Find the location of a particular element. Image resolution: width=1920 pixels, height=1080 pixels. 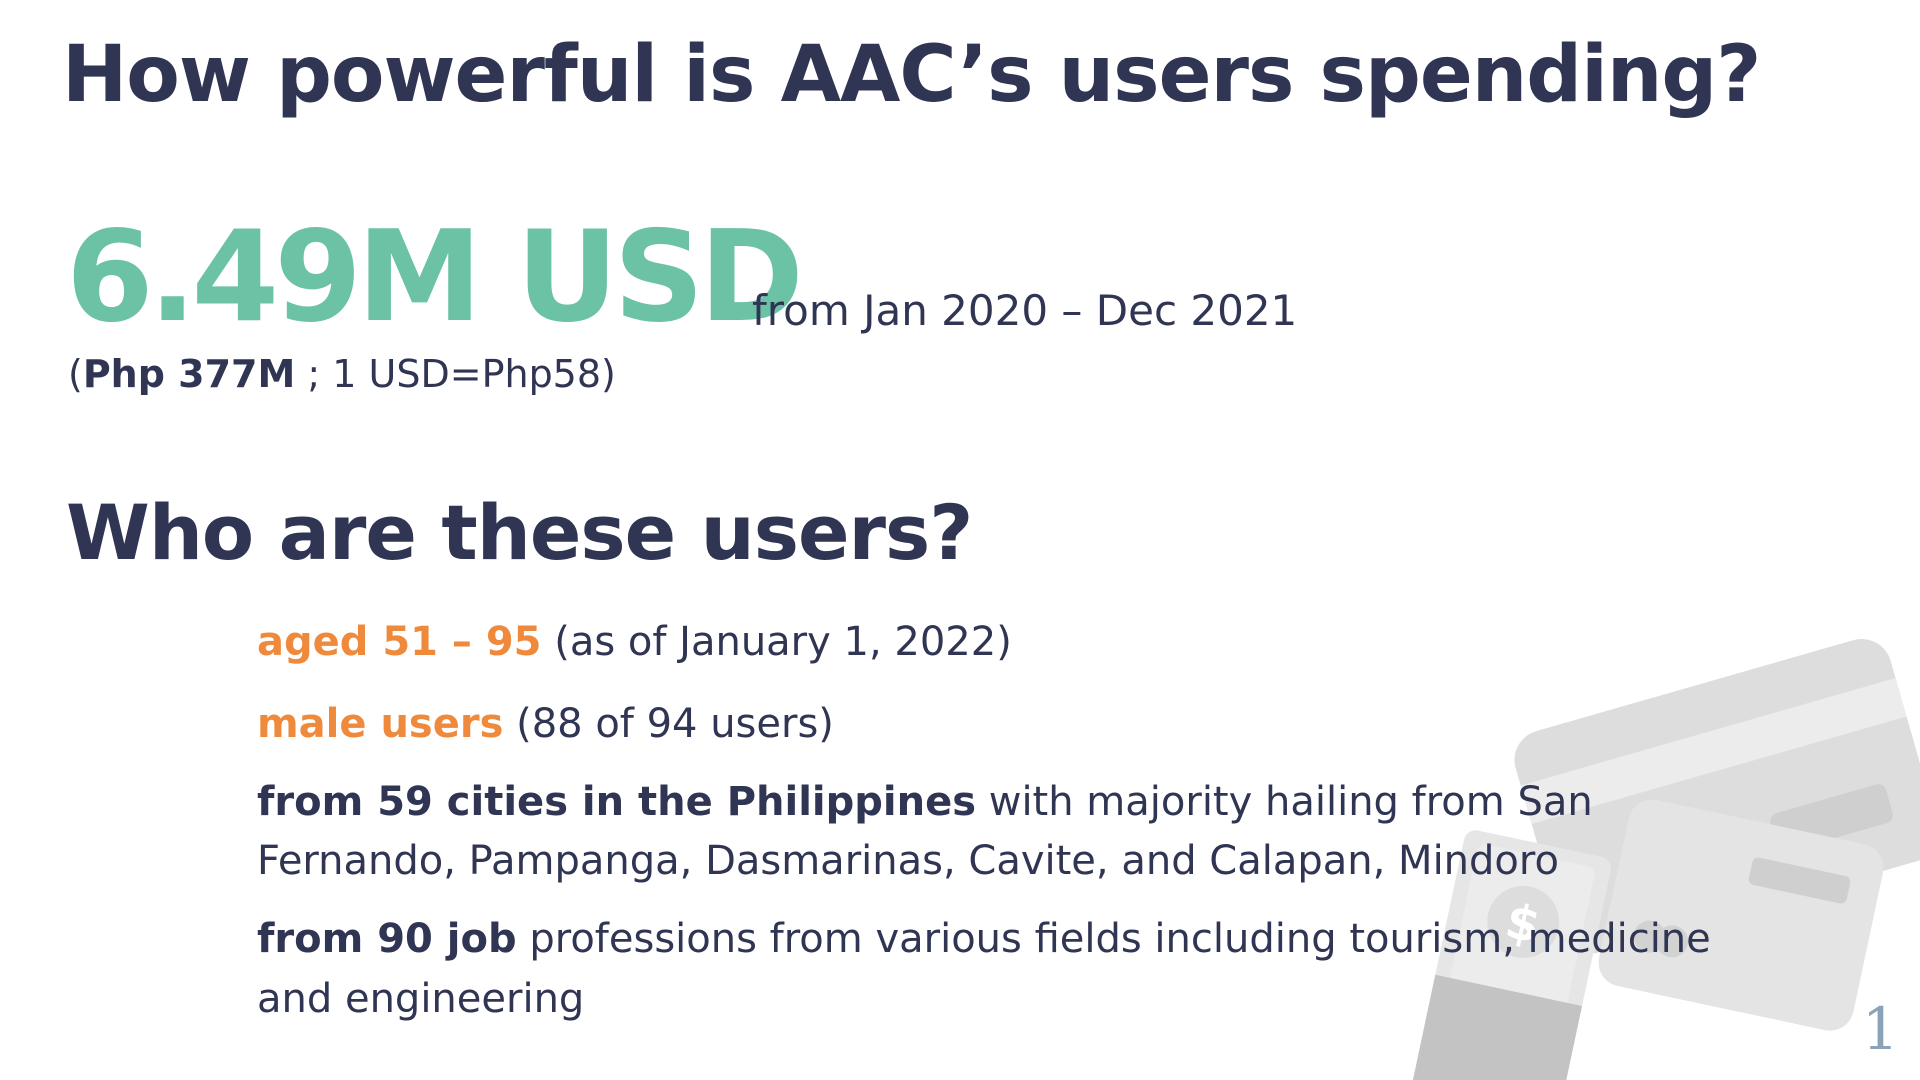

fact-age: aged 51 – 95 (as of January 1, 2022) is located at coordinates (634, 642).